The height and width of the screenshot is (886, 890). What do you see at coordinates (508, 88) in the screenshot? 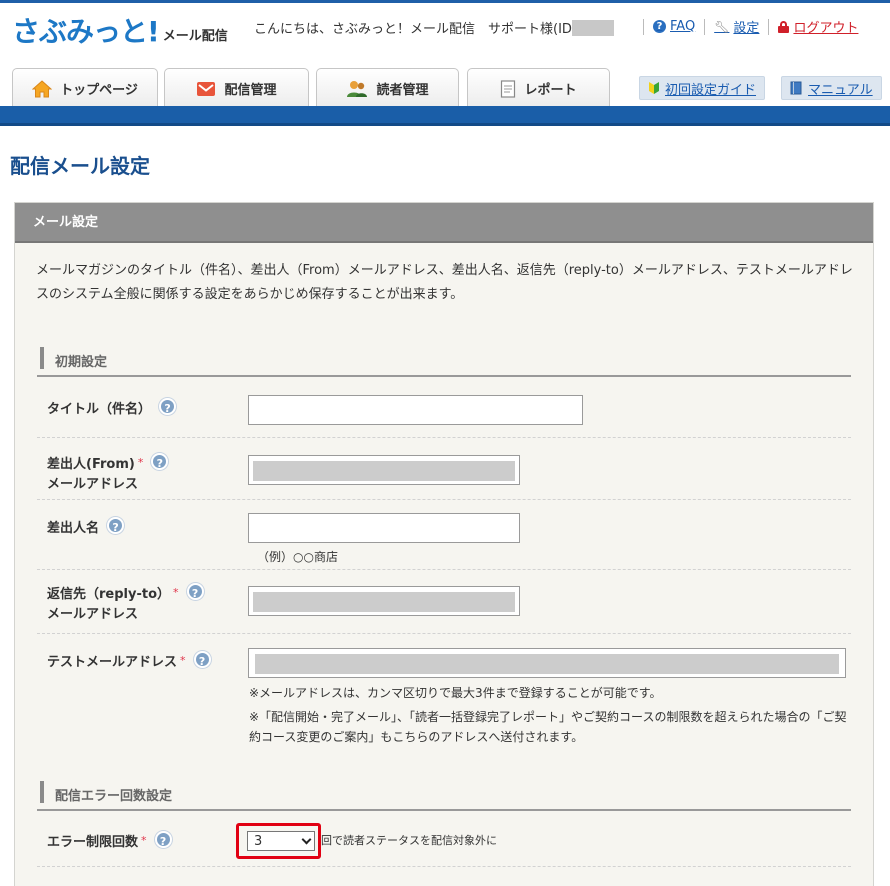
I see `report-icon` at bounding box center [508, 88].